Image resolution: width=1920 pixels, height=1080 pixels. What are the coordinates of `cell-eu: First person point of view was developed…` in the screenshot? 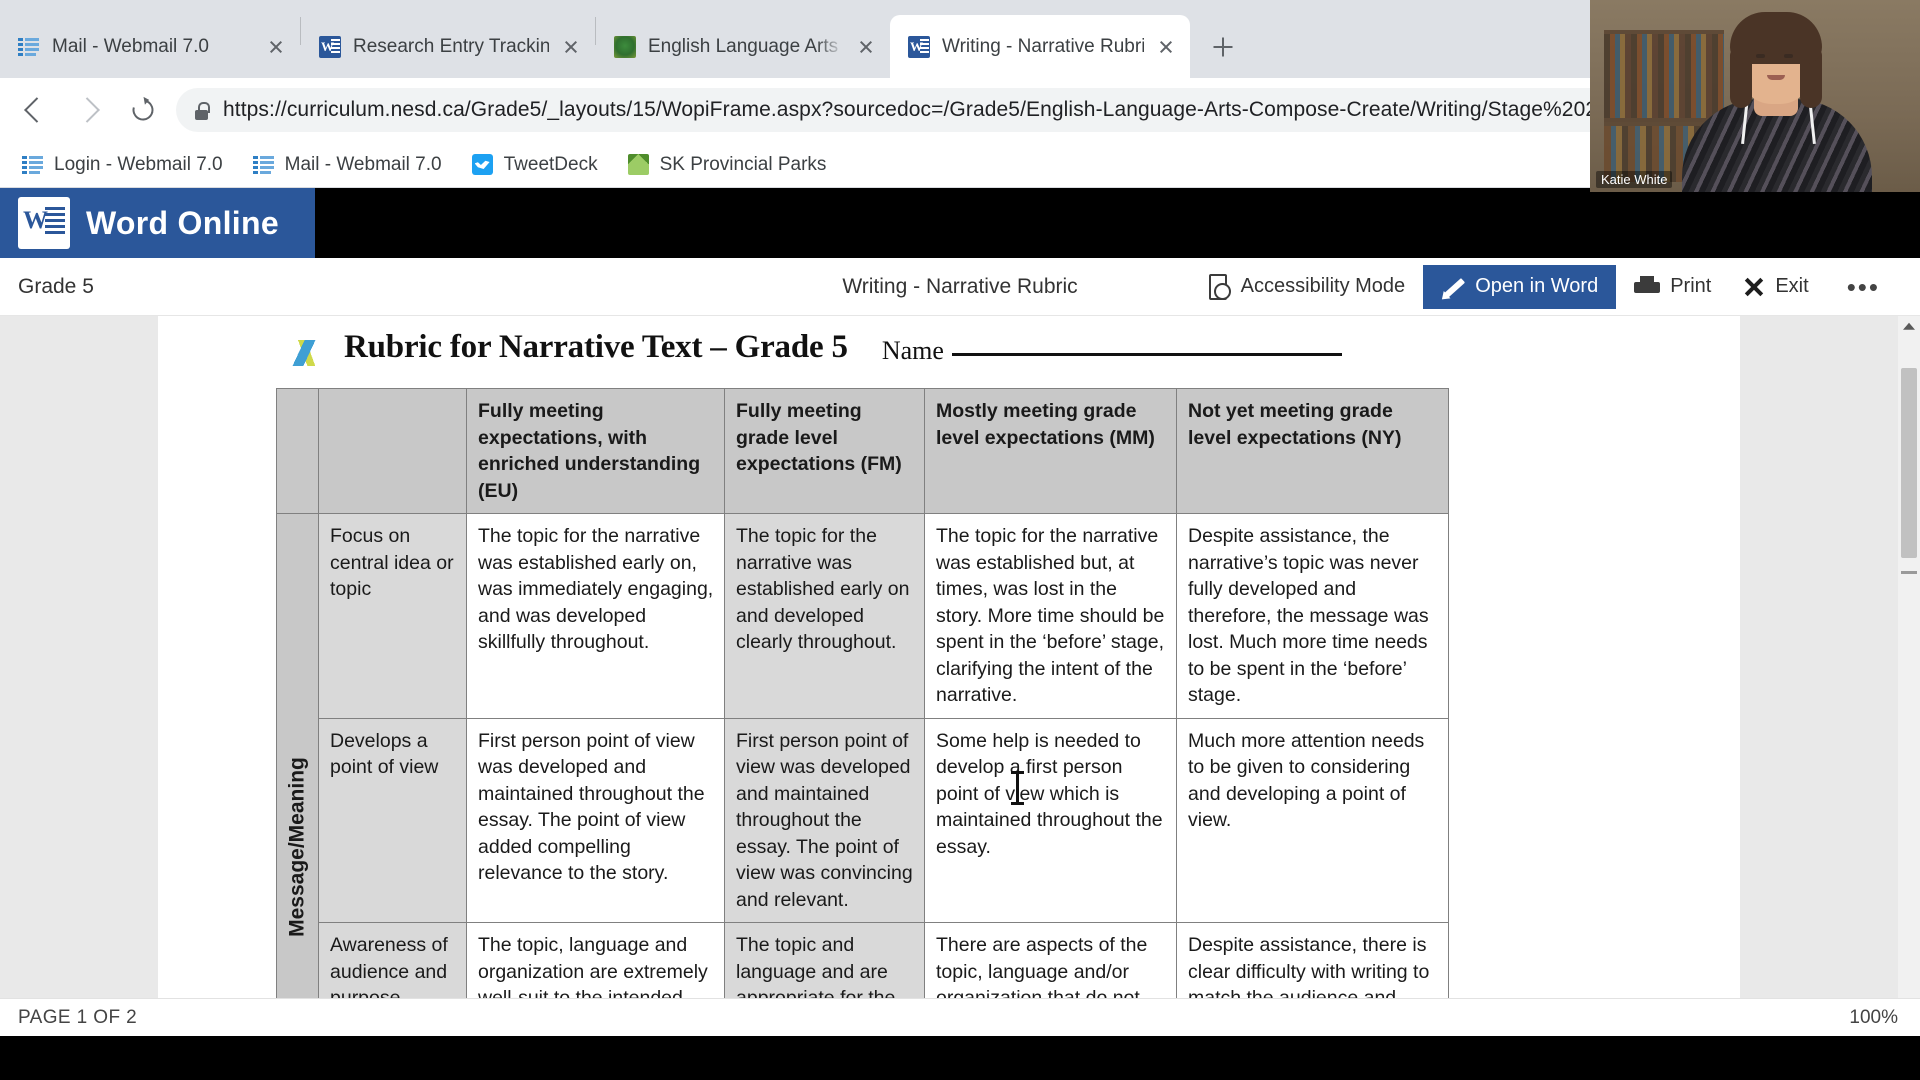 It's located at (595, 820).